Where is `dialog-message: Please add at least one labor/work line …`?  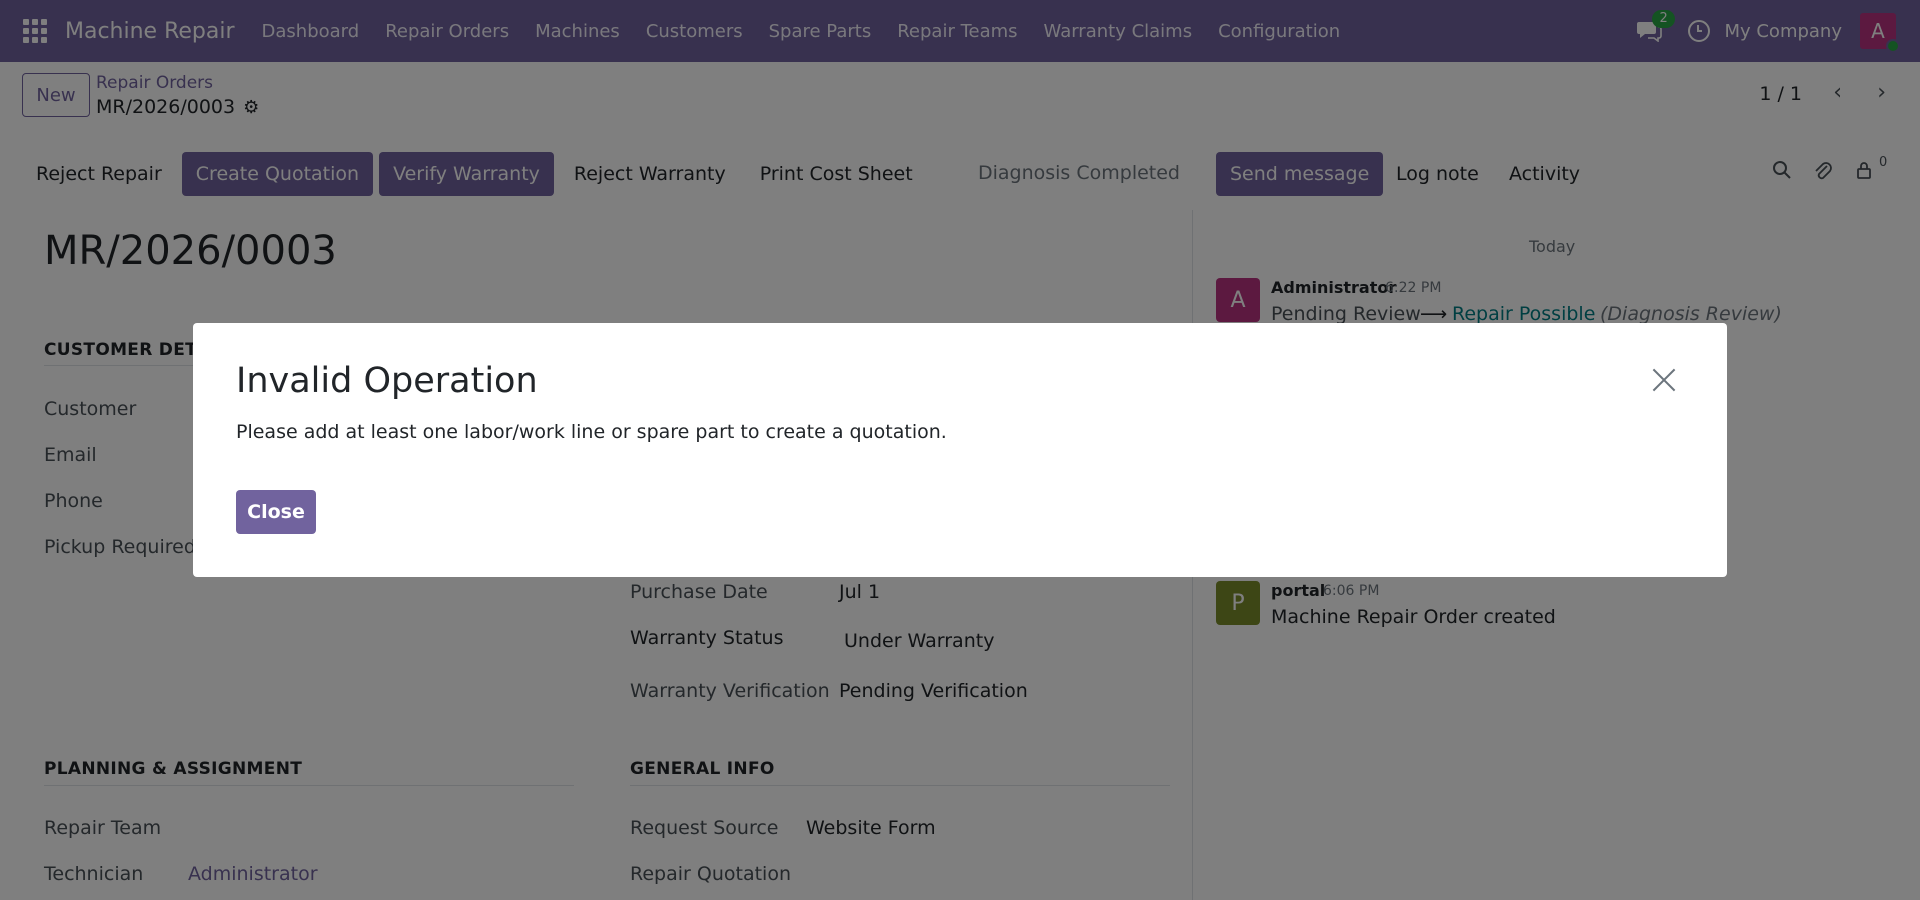 dialog-message: Please add at least one labor/work line … is located at coordinates (591, 432).